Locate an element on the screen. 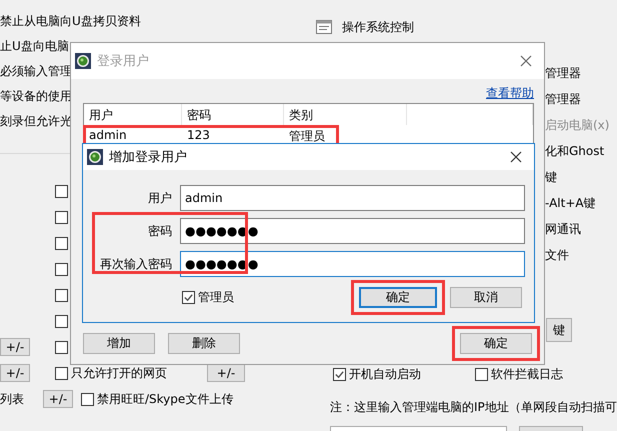 The height and width of the screenshot is (431, 617). option-label: 网通讯 is located at coordinates (563, 229).